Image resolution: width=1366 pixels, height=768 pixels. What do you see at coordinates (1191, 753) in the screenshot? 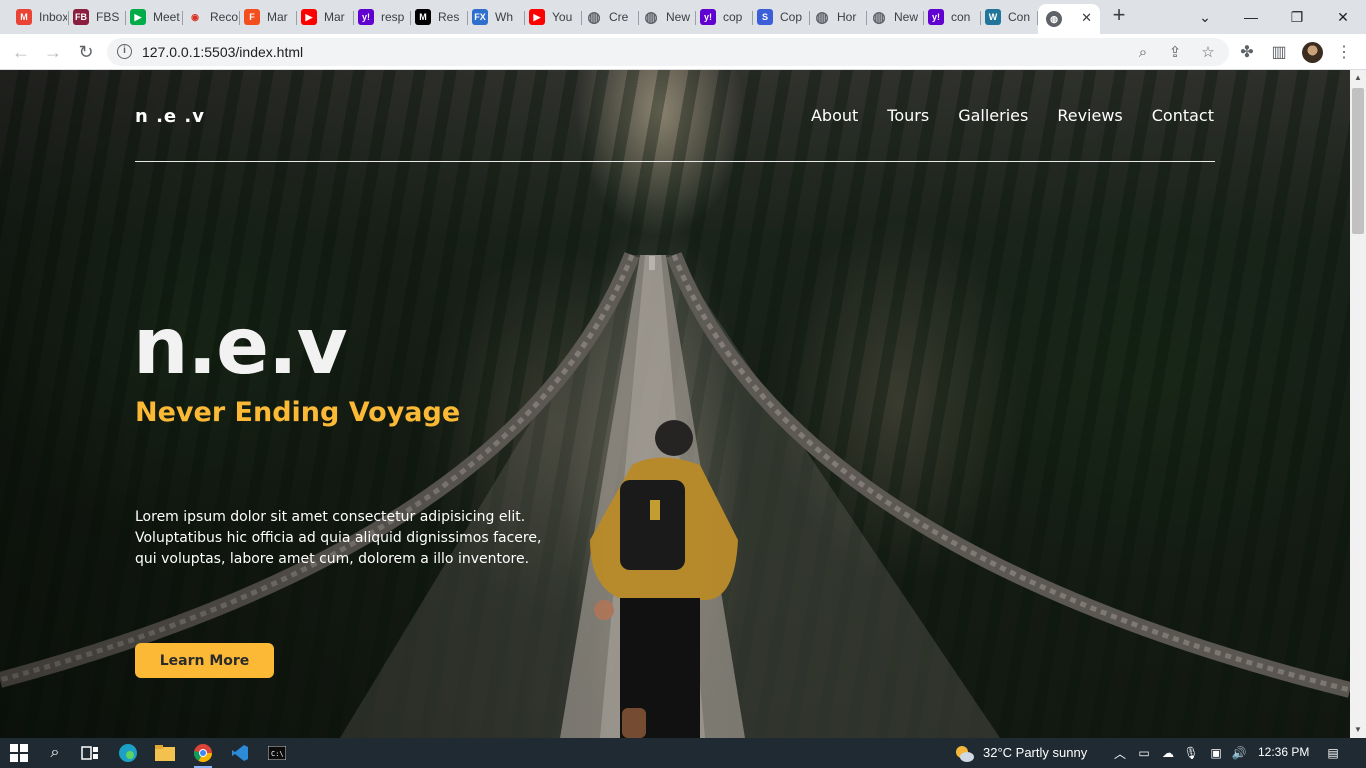
I see `microphone-icon: 🎙` at bounding box center [1191, 753].